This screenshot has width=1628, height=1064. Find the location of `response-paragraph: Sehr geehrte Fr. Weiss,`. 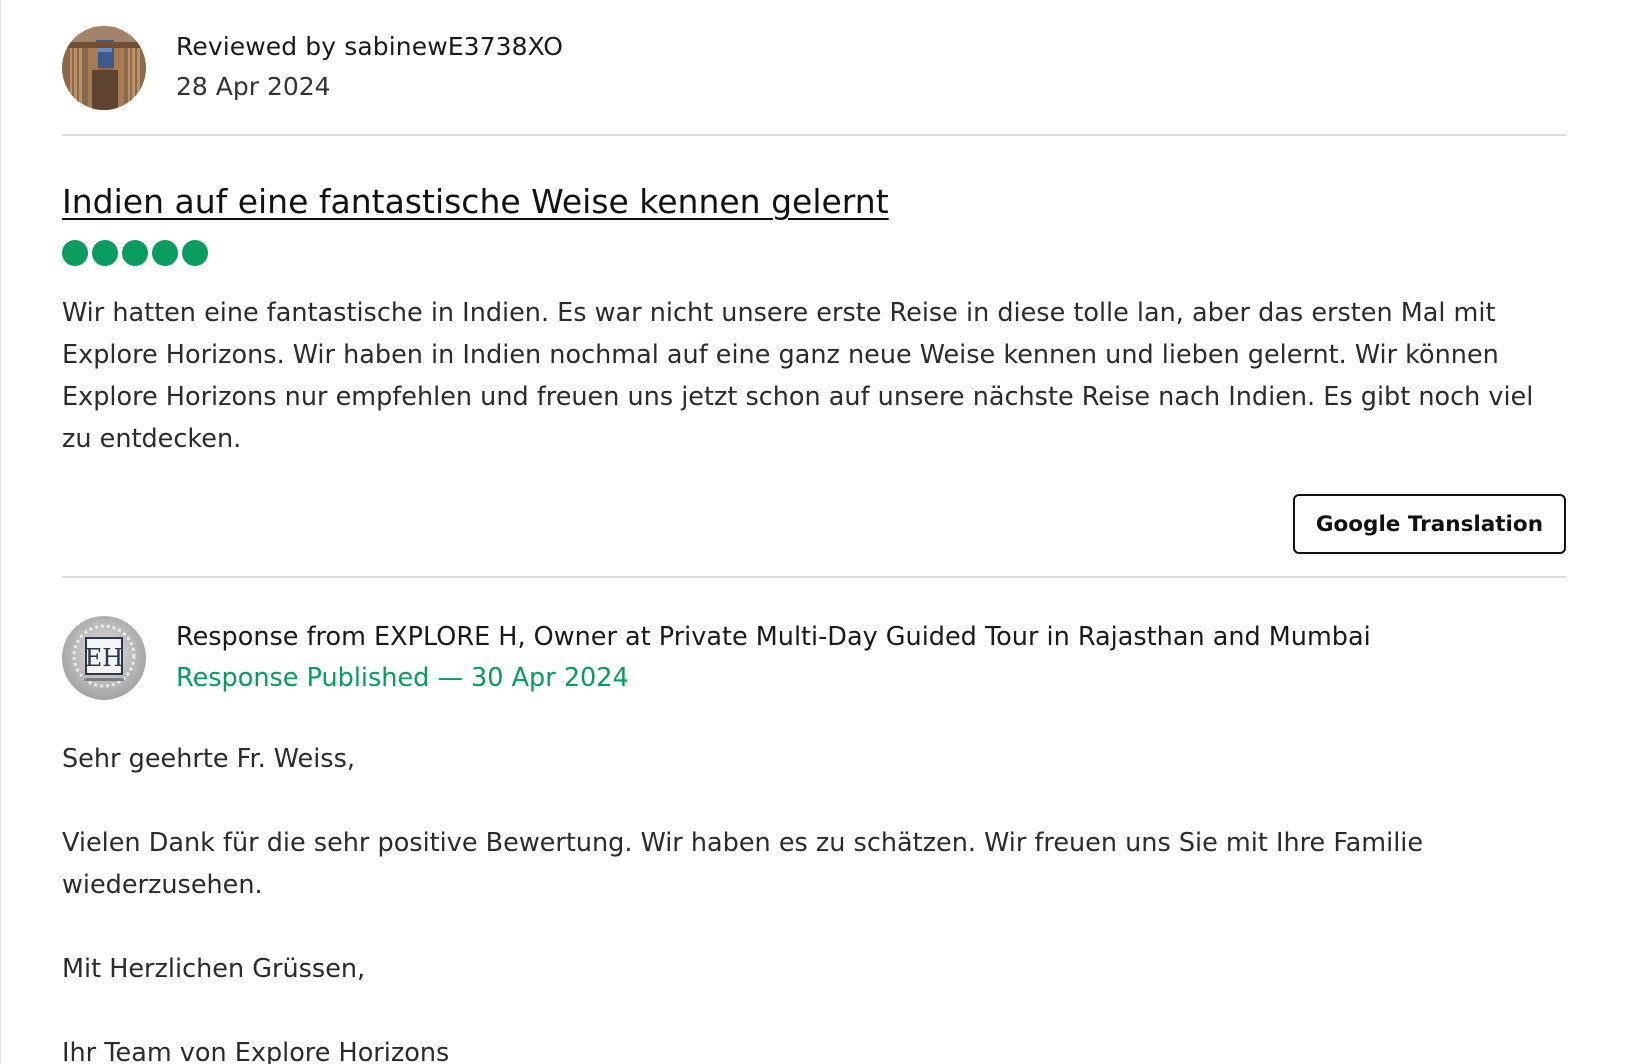

response-paragraph: Sehr geehrte Fr. Weiss, is located at coordinates (208, 759).